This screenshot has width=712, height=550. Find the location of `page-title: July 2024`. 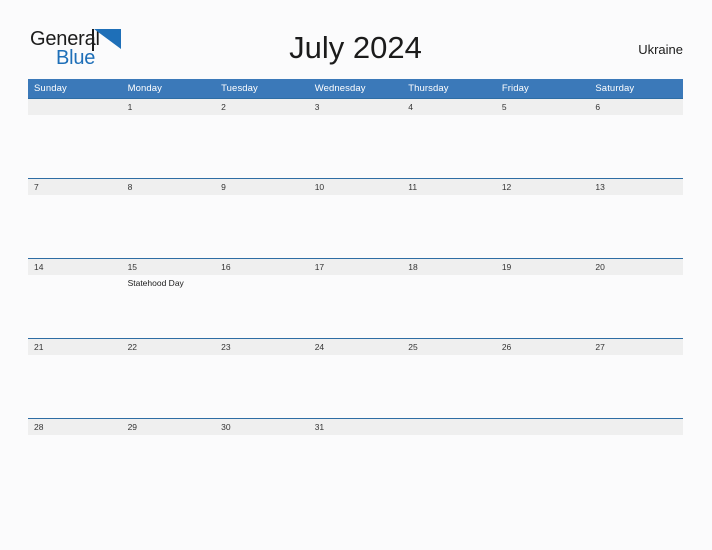

page-title: July 2024 is located at coordinates (355, 47).